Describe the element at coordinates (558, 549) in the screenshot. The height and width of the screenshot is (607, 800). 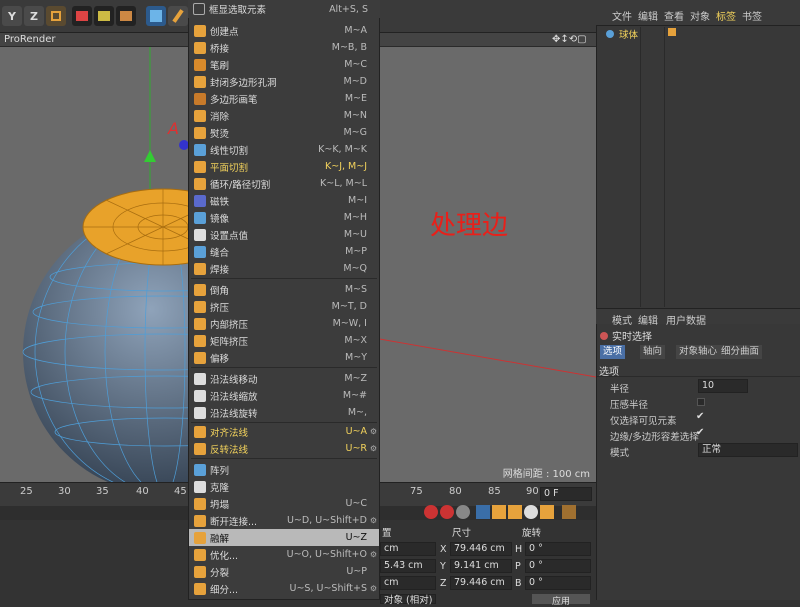
I see `rot-h-field: 0 °` at that location.